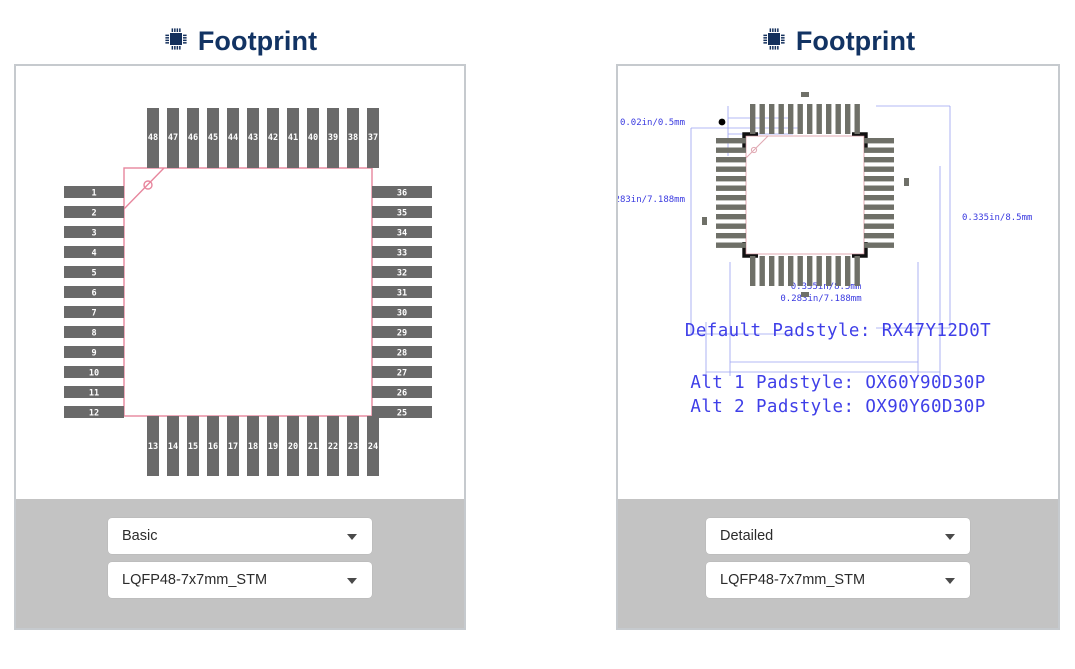  Describe the element at coordinates (153, 138) in the screenshot. I see `pad-label: 48` at that location.